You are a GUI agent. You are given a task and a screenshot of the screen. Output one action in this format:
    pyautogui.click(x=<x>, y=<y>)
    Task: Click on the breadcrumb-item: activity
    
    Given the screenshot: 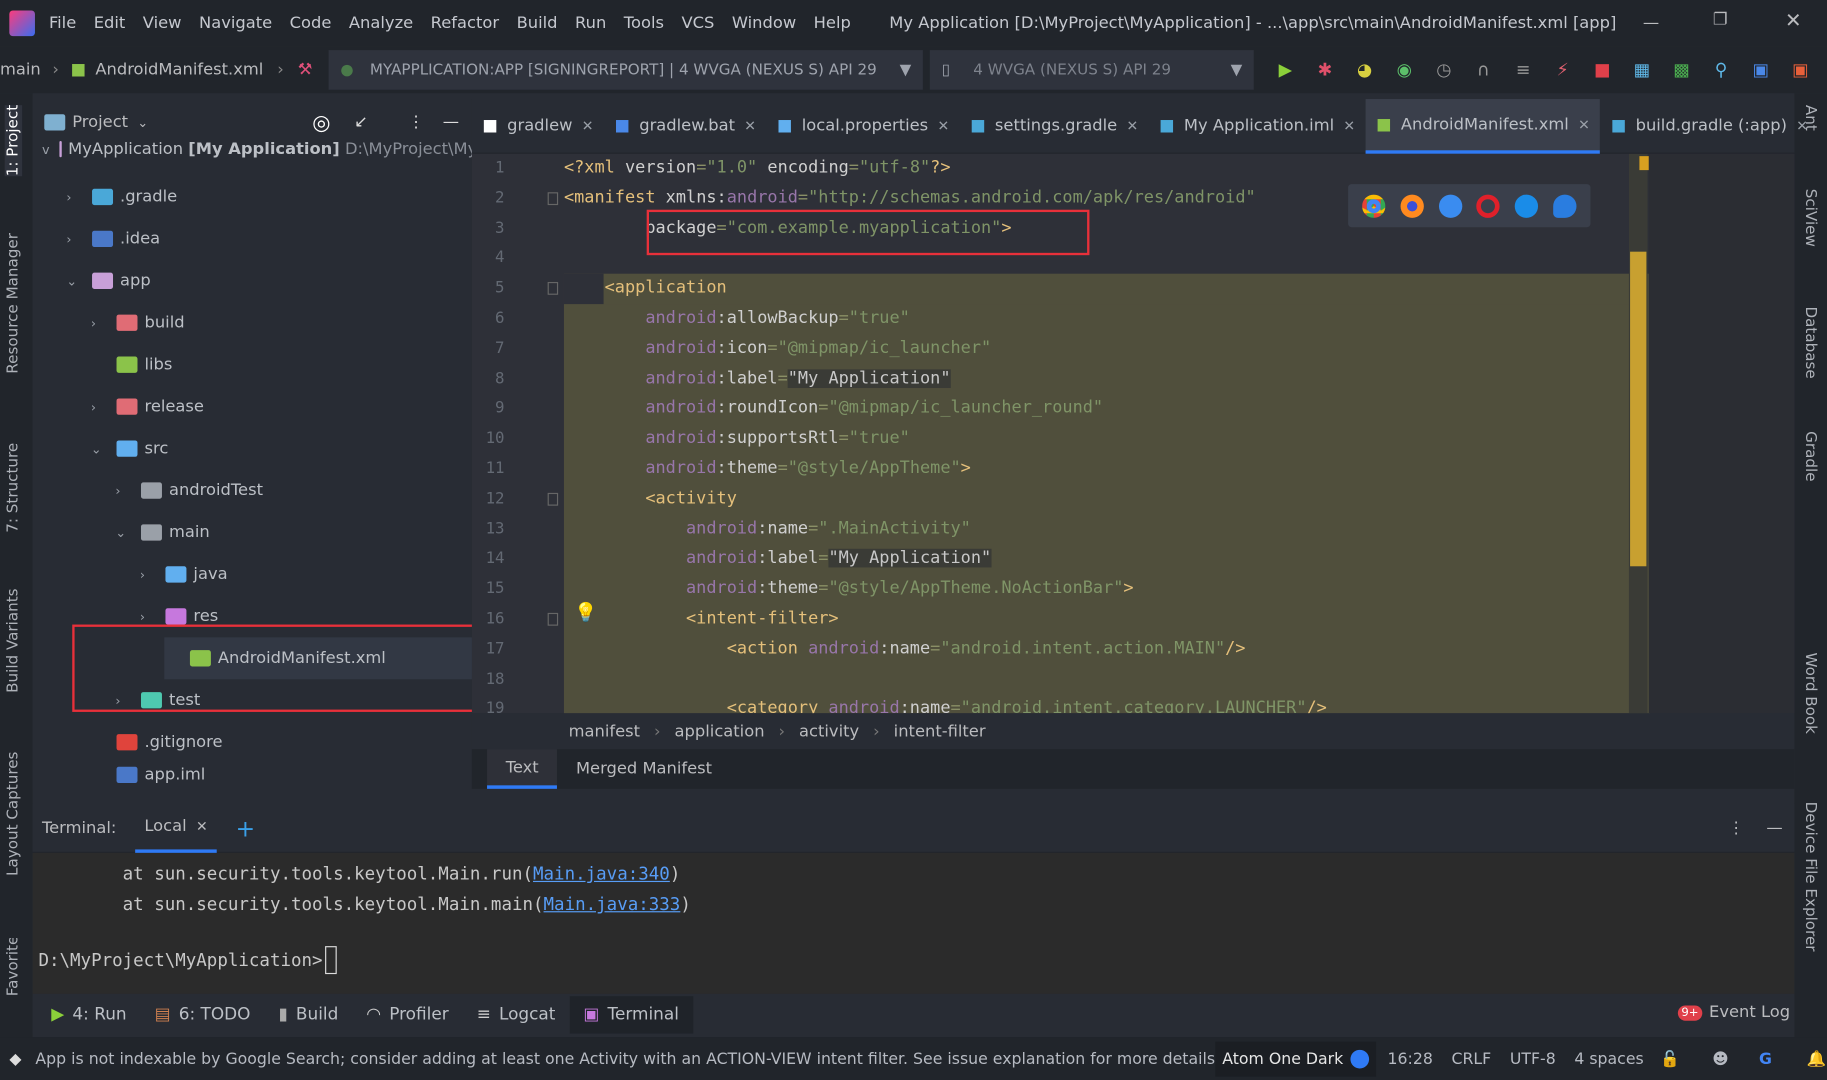 What is the action you would take?
    pyautogui.click(x=829, y=731)
    